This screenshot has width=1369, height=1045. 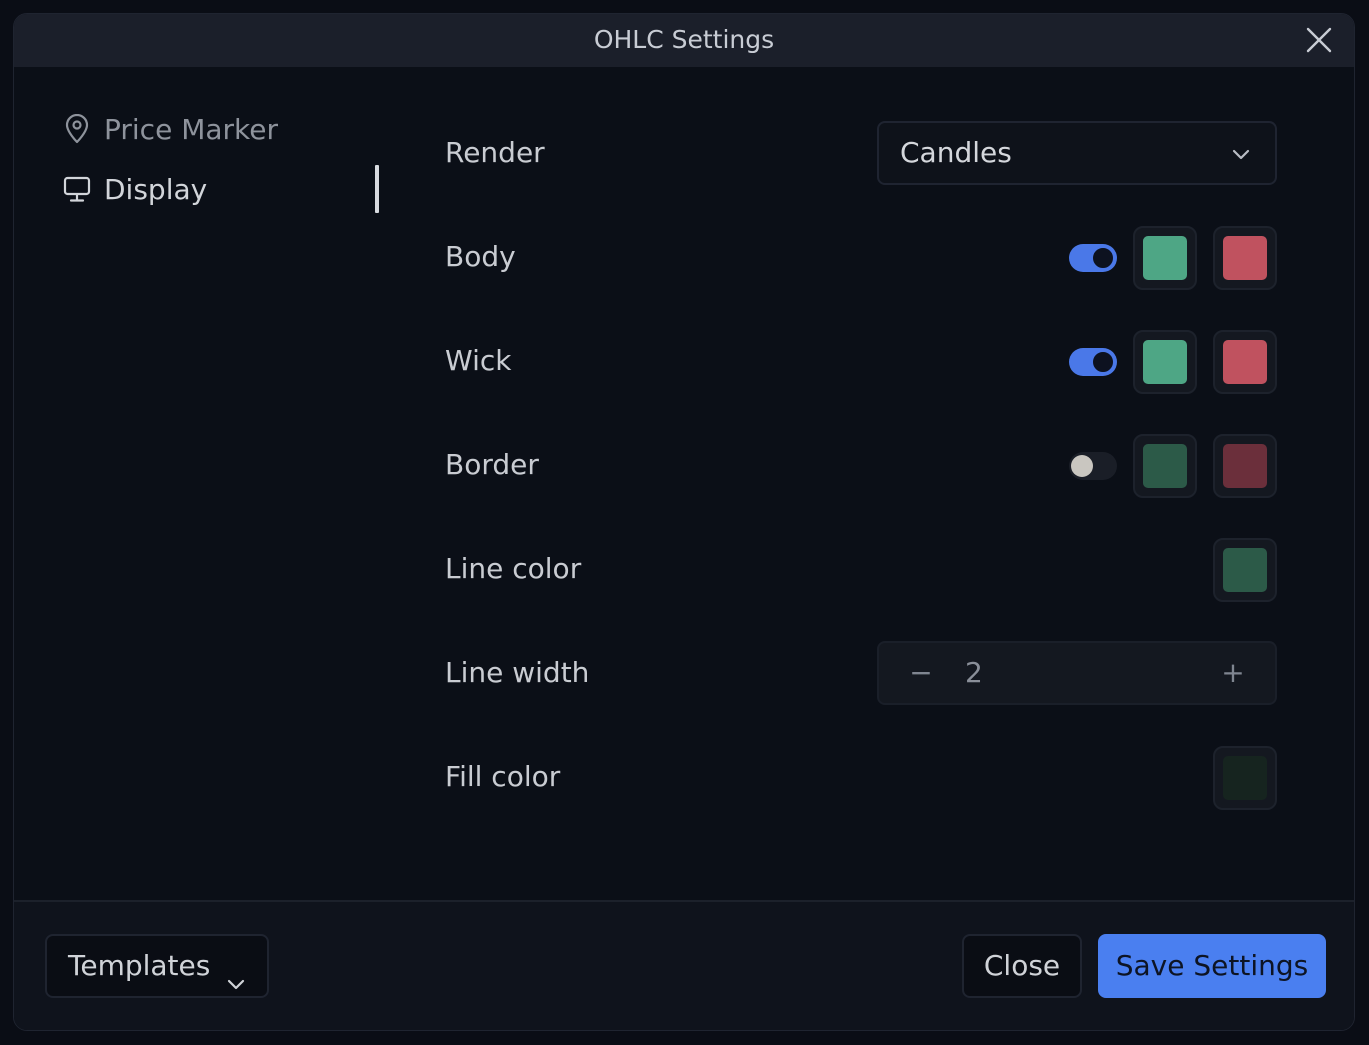 I want to click on close-button: Close, so click(x=1022, y=966).